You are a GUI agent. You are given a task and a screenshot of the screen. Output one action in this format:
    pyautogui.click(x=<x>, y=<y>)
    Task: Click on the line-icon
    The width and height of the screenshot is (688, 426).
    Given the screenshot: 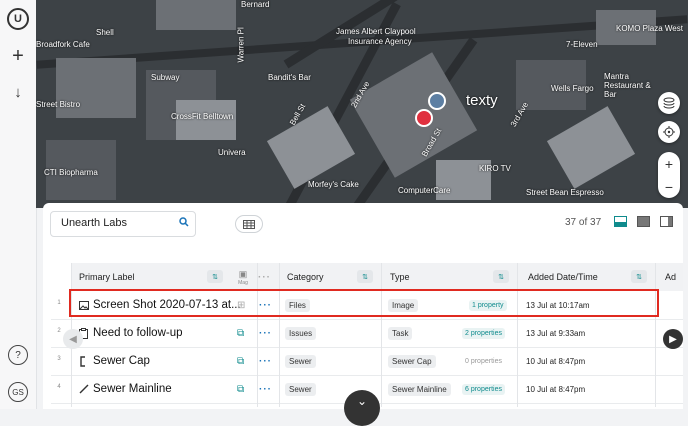 What is the action you would take?
    pyautogui.click(x=84, y=389)
    